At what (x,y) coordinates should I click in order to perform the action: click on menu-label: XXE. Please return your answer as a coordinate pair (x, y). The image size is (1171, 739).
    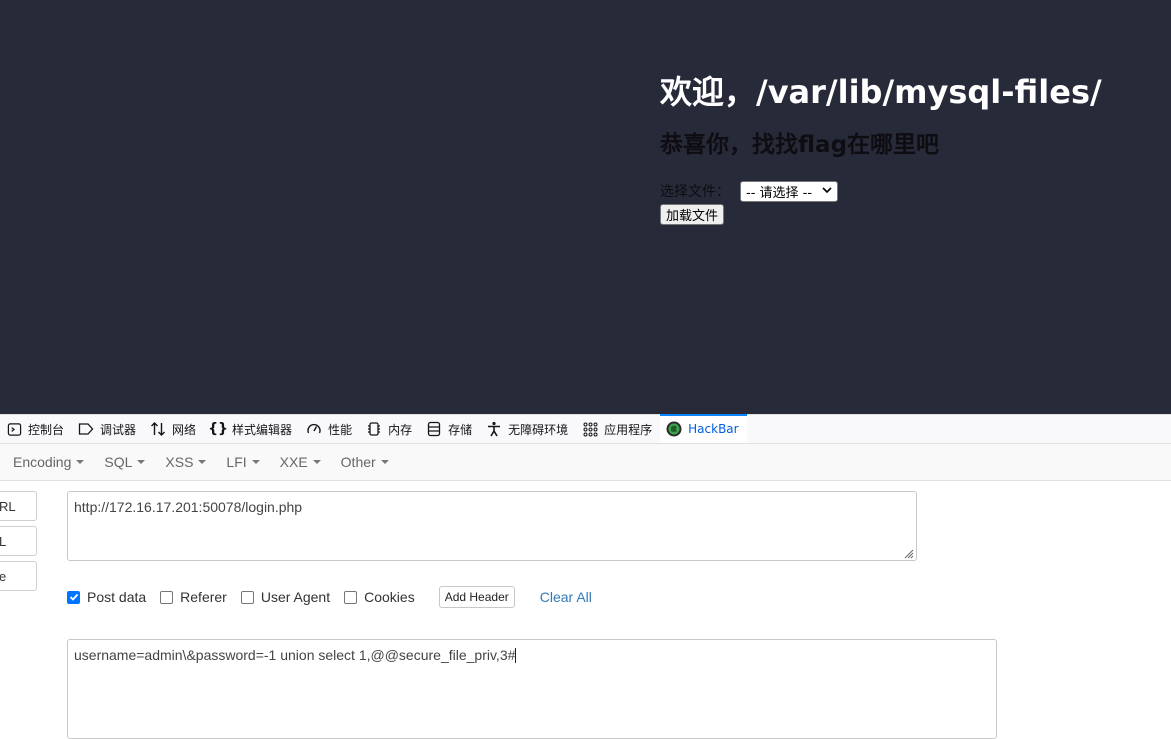
    Looking at the image, I should click on (293, 462).